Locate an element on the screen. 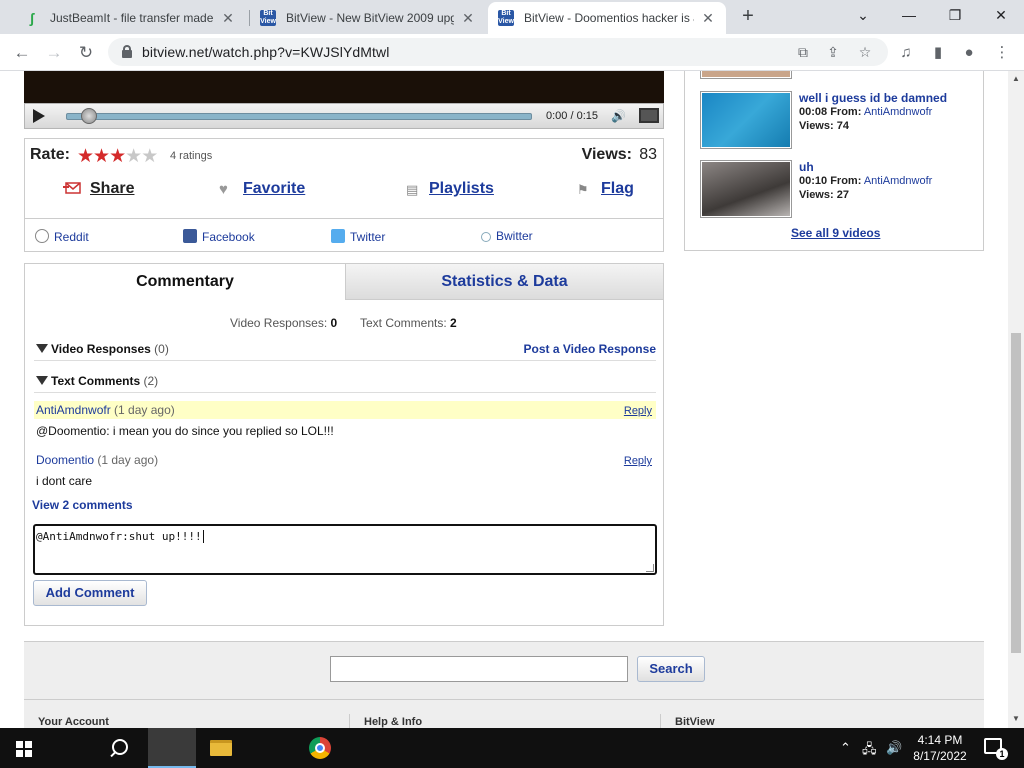  reddit-icon is located at coordinates (42, 236).